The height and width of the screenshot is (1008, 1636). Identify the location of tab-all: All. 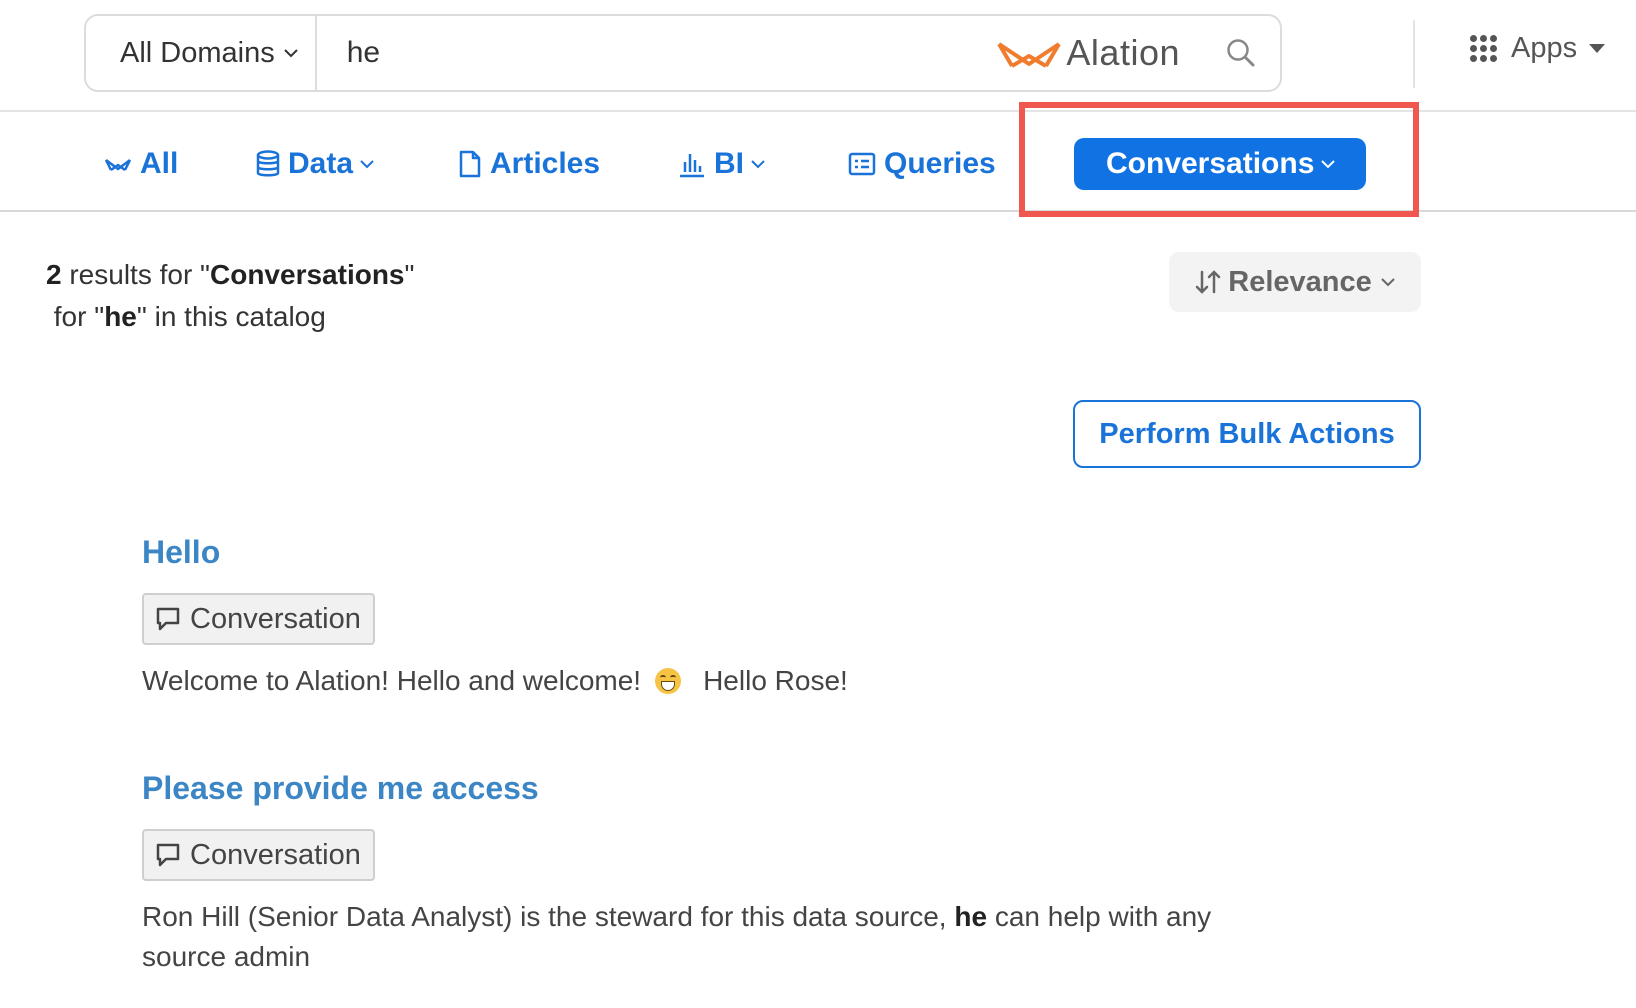
(141, 164).